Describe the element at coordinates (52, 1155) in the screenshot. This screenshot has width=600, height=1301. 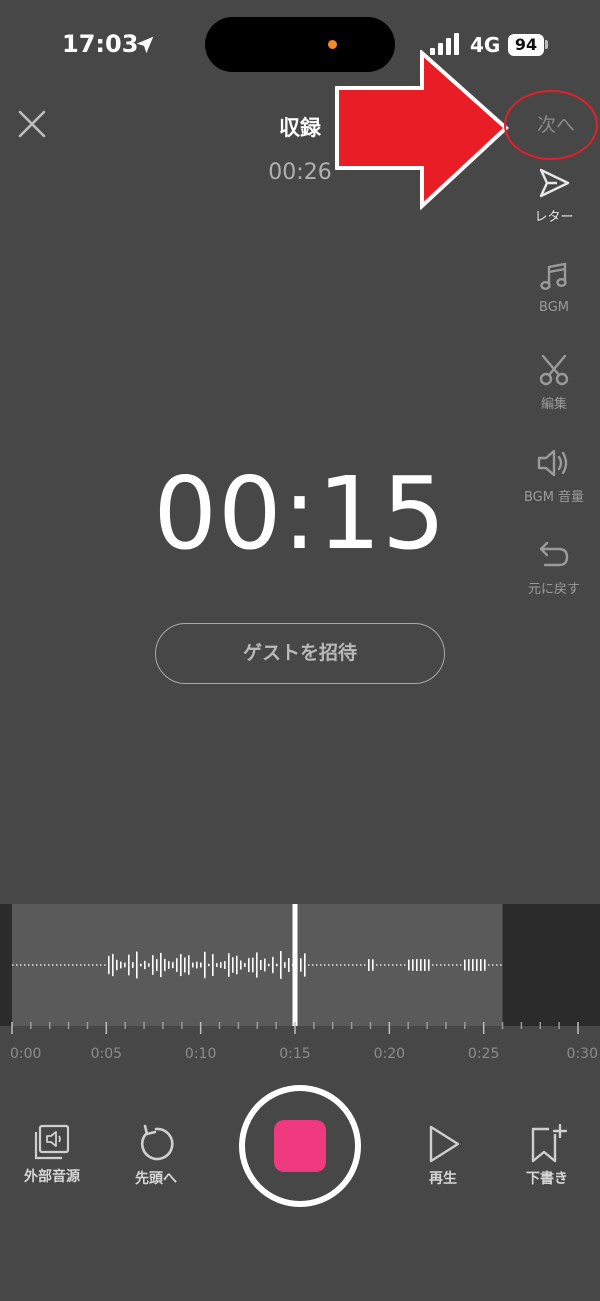
I see `external-audio-button: 外部音源` at that location.